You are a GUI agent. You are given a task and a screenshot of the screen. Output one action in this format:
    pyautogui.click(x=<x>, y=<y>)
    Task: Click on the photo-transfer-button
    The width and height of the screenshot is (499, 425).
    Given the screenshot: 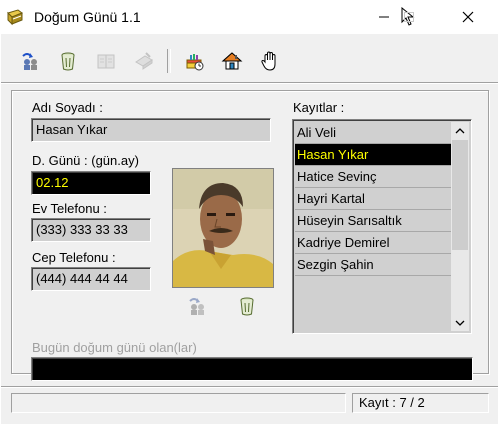 What is the action you would take?
    pyautogui.click(x=197, y=306)
    